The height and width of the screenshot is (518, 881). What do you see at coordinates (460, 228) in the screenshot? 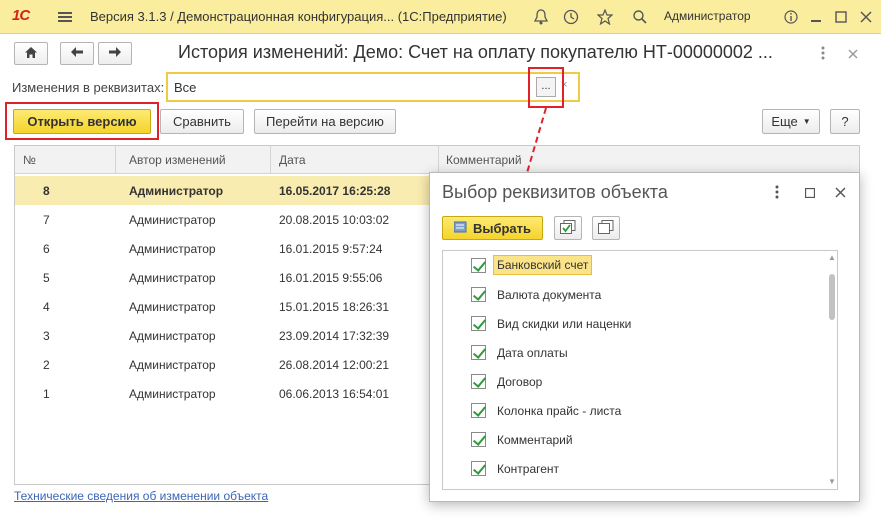
I see `select-icon` at bounding box center [460, 228].